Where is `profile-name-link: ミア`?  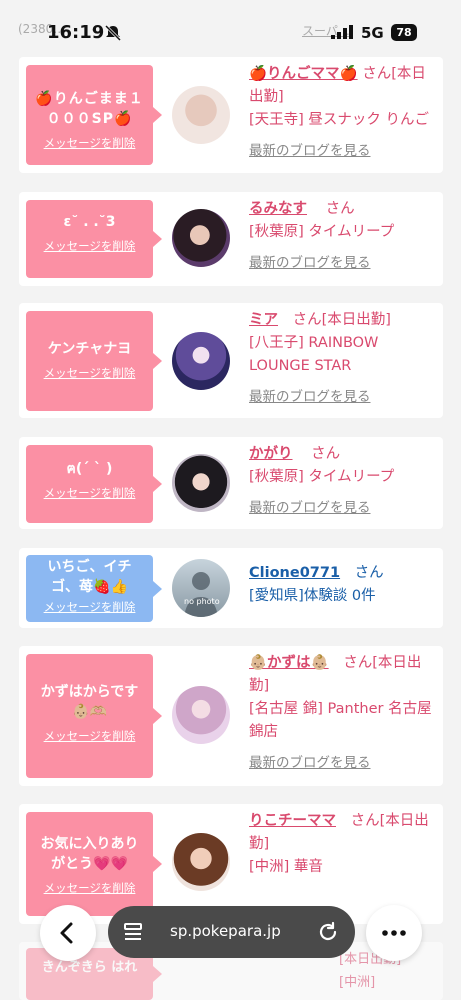
profile-name-link: ミア is located at coordinates (263, 320).